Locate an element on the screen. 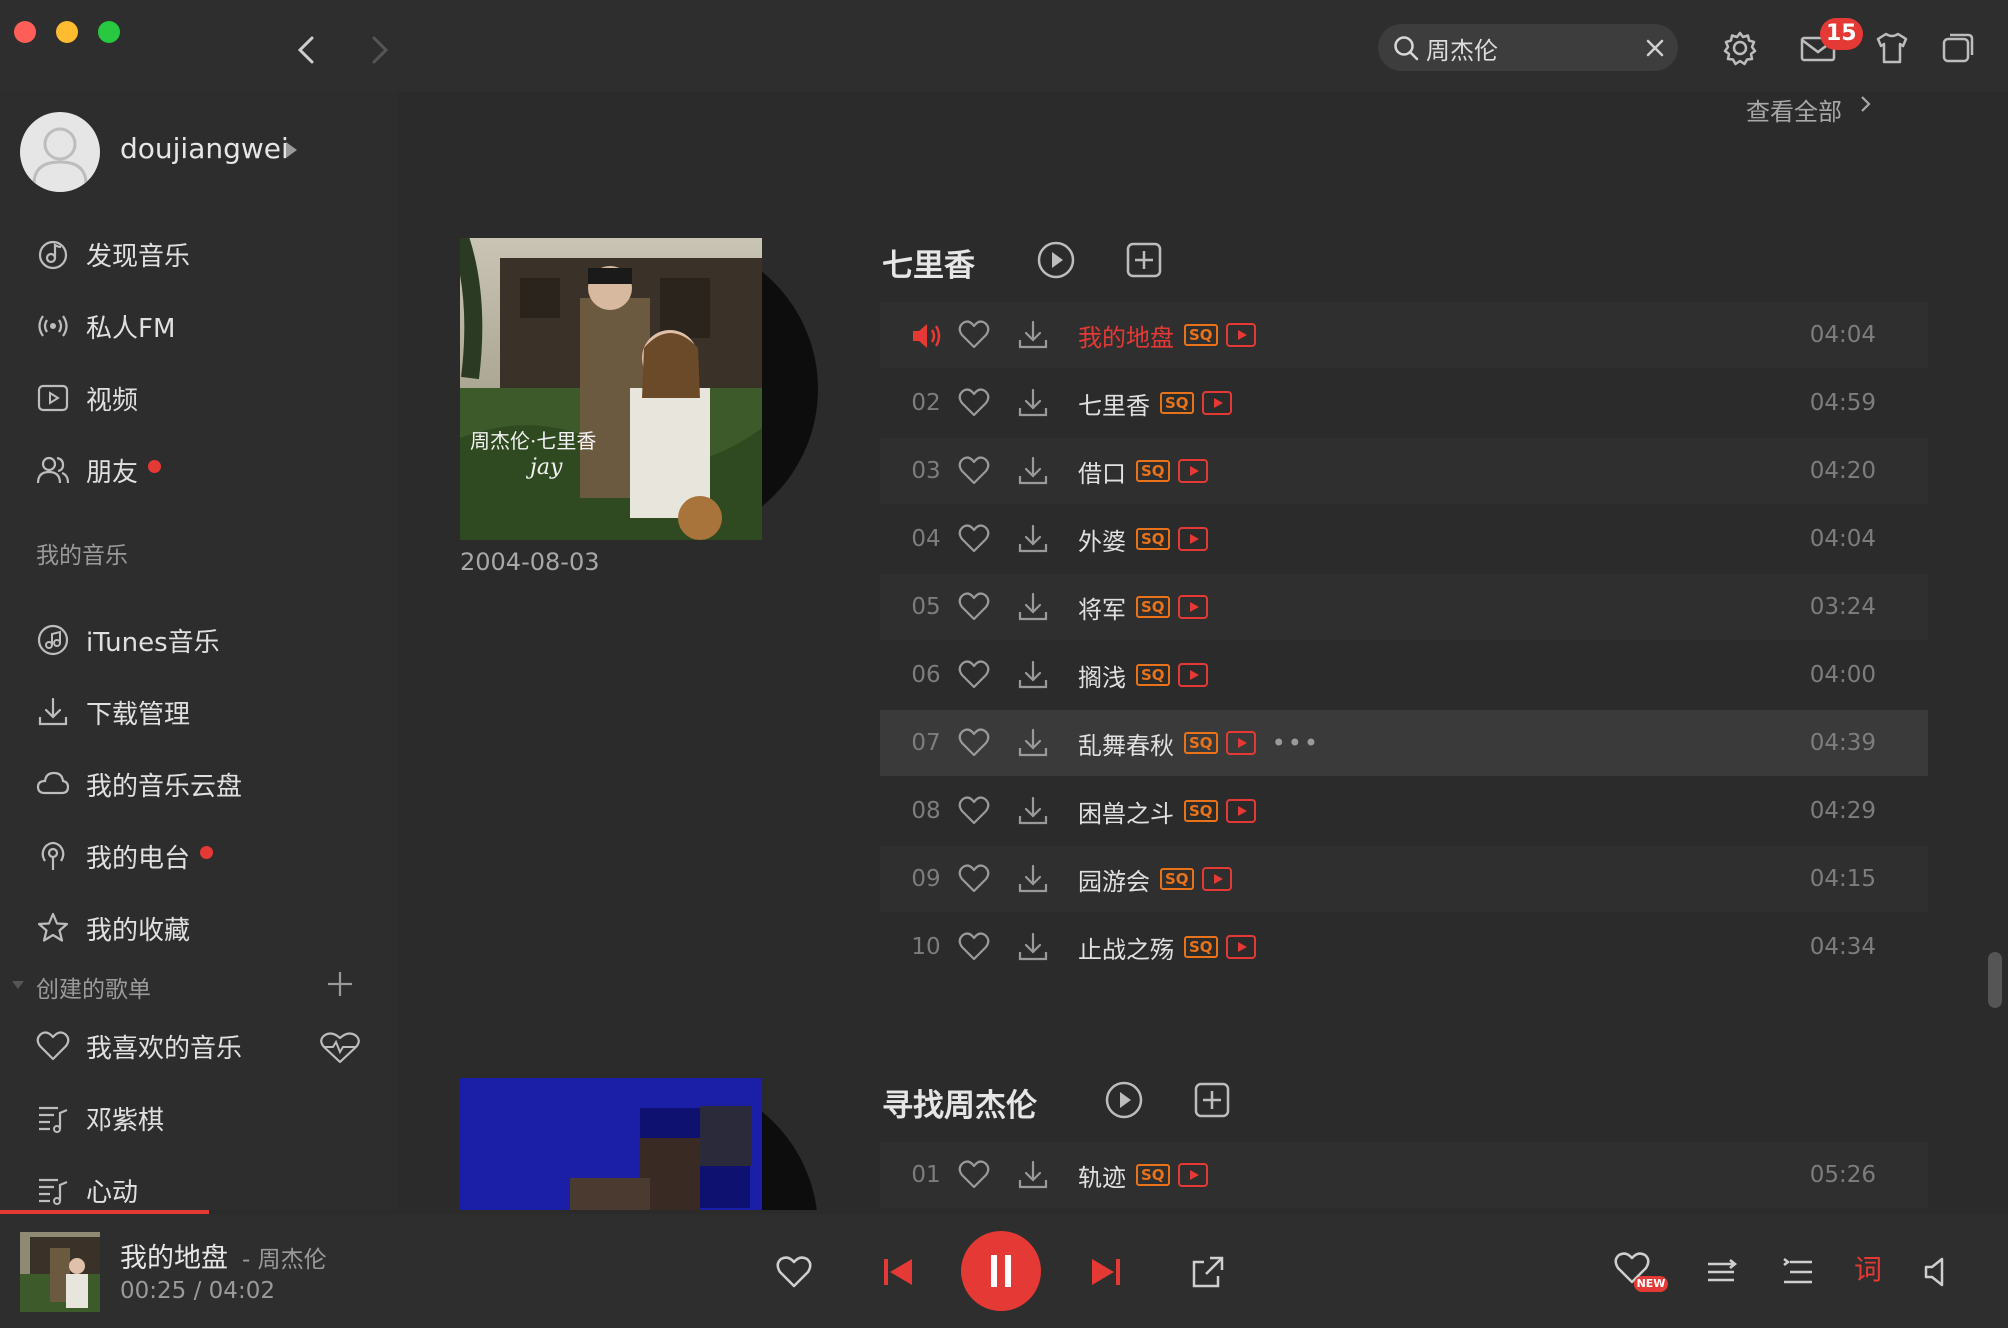 The height and width of the screenshot is (1328, 2008). chevron-right-icon is located at coordinates (1866, 104).